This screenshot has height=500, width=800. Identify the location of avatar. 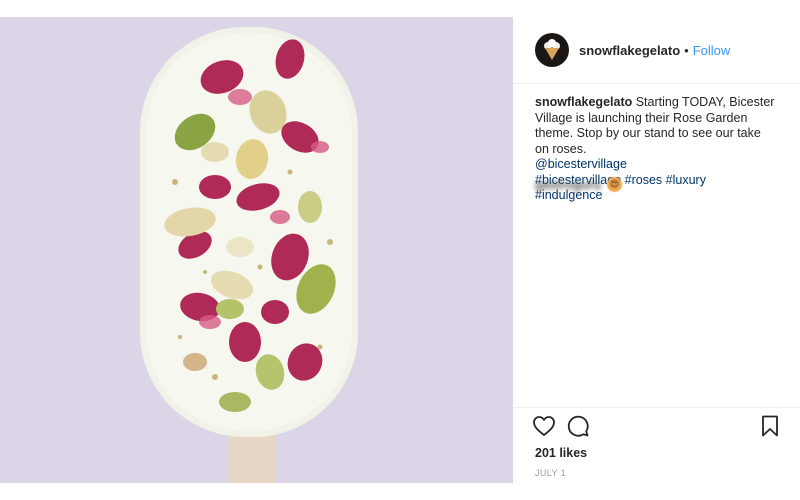
(552, 50).